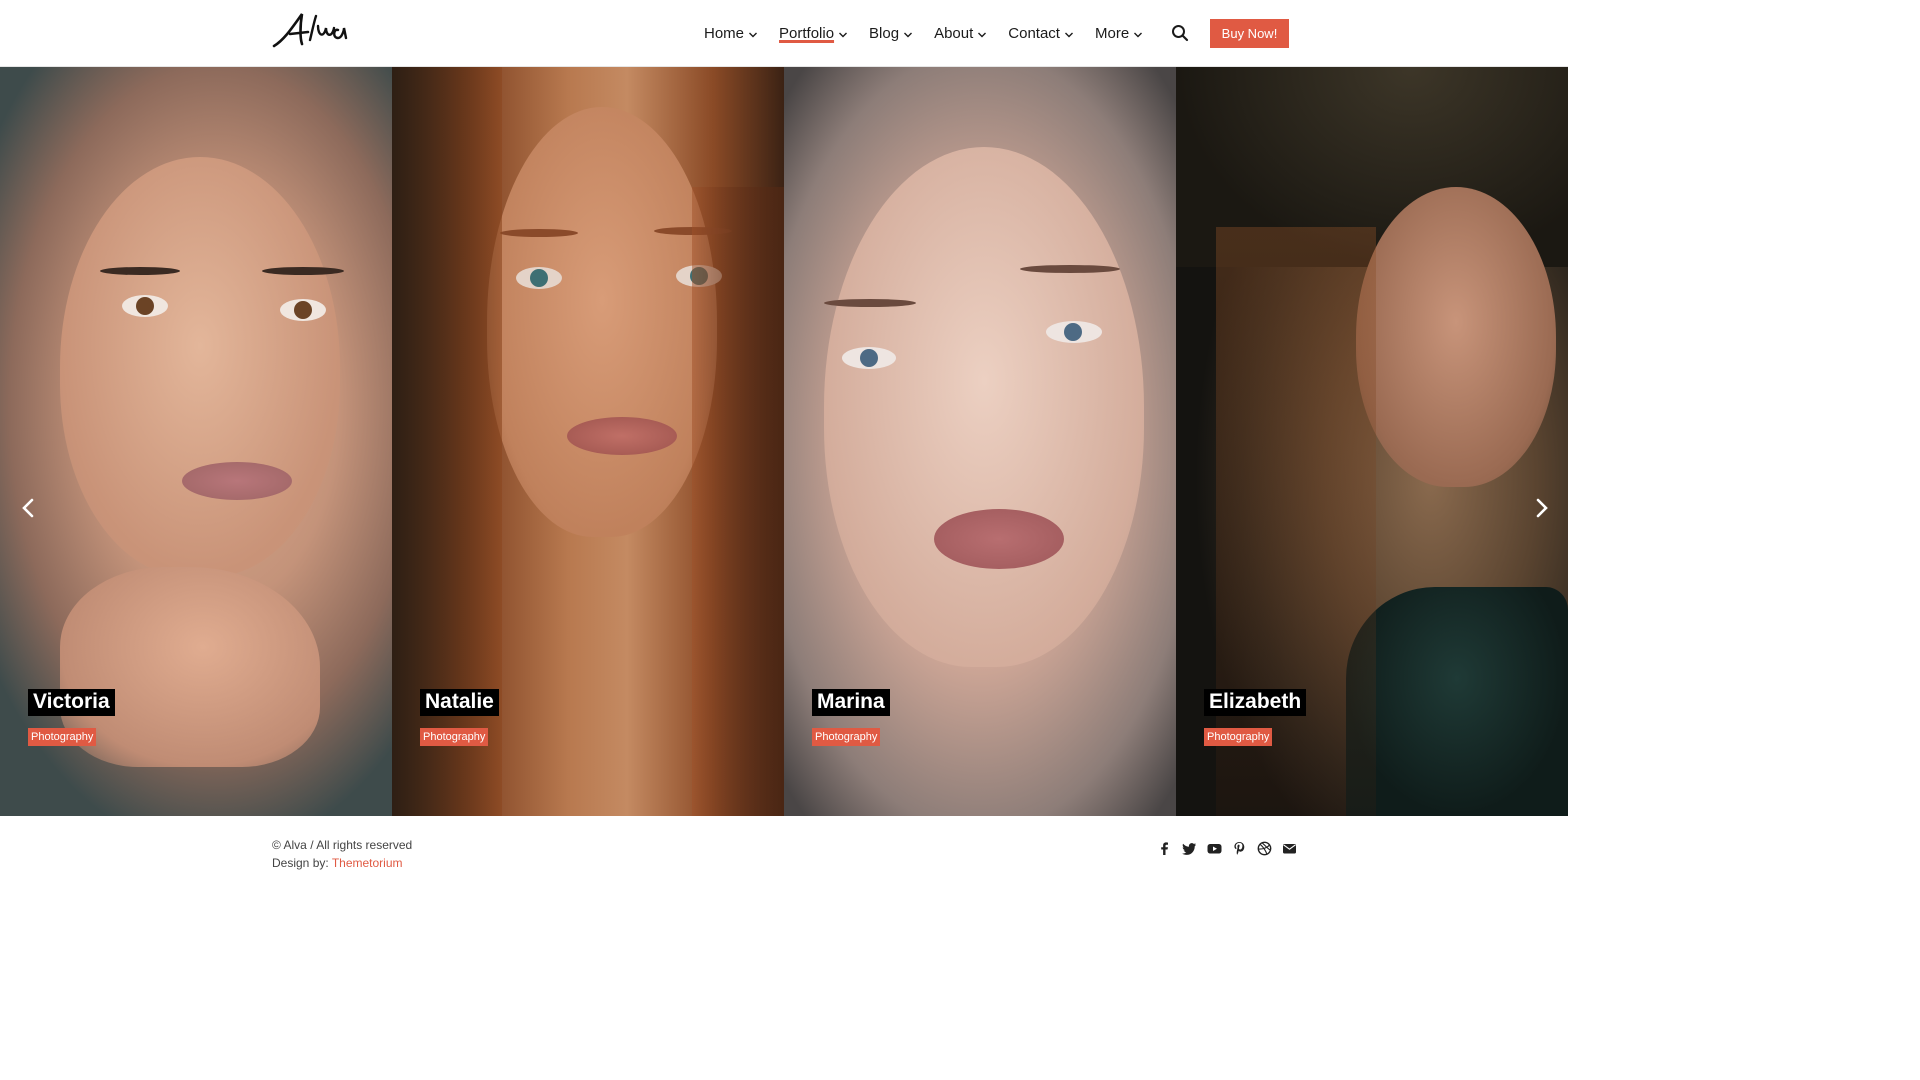 The width and height of the screenshot is (1920, 1080). I want to click on design-credit: Design by: Themetorium, so click(342, 863).